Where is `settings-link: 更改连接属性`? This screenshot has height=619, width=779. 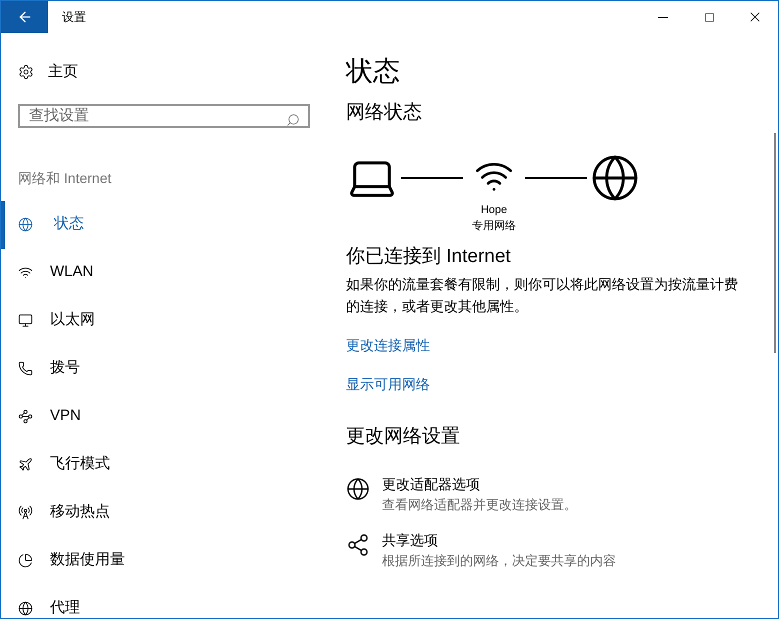 settings-link: 更改连接属性 is located at coordinates (388, 345).